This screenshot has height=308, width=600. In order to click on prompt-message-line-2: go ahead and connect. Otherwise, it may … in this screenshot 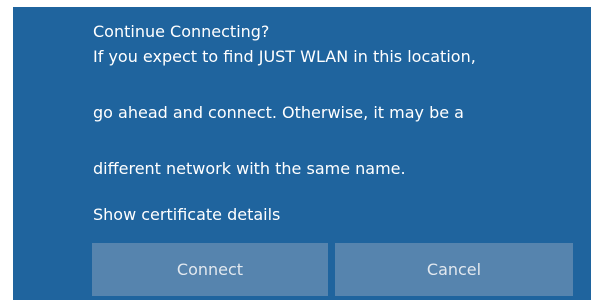, I will do `click(278, 112)`.